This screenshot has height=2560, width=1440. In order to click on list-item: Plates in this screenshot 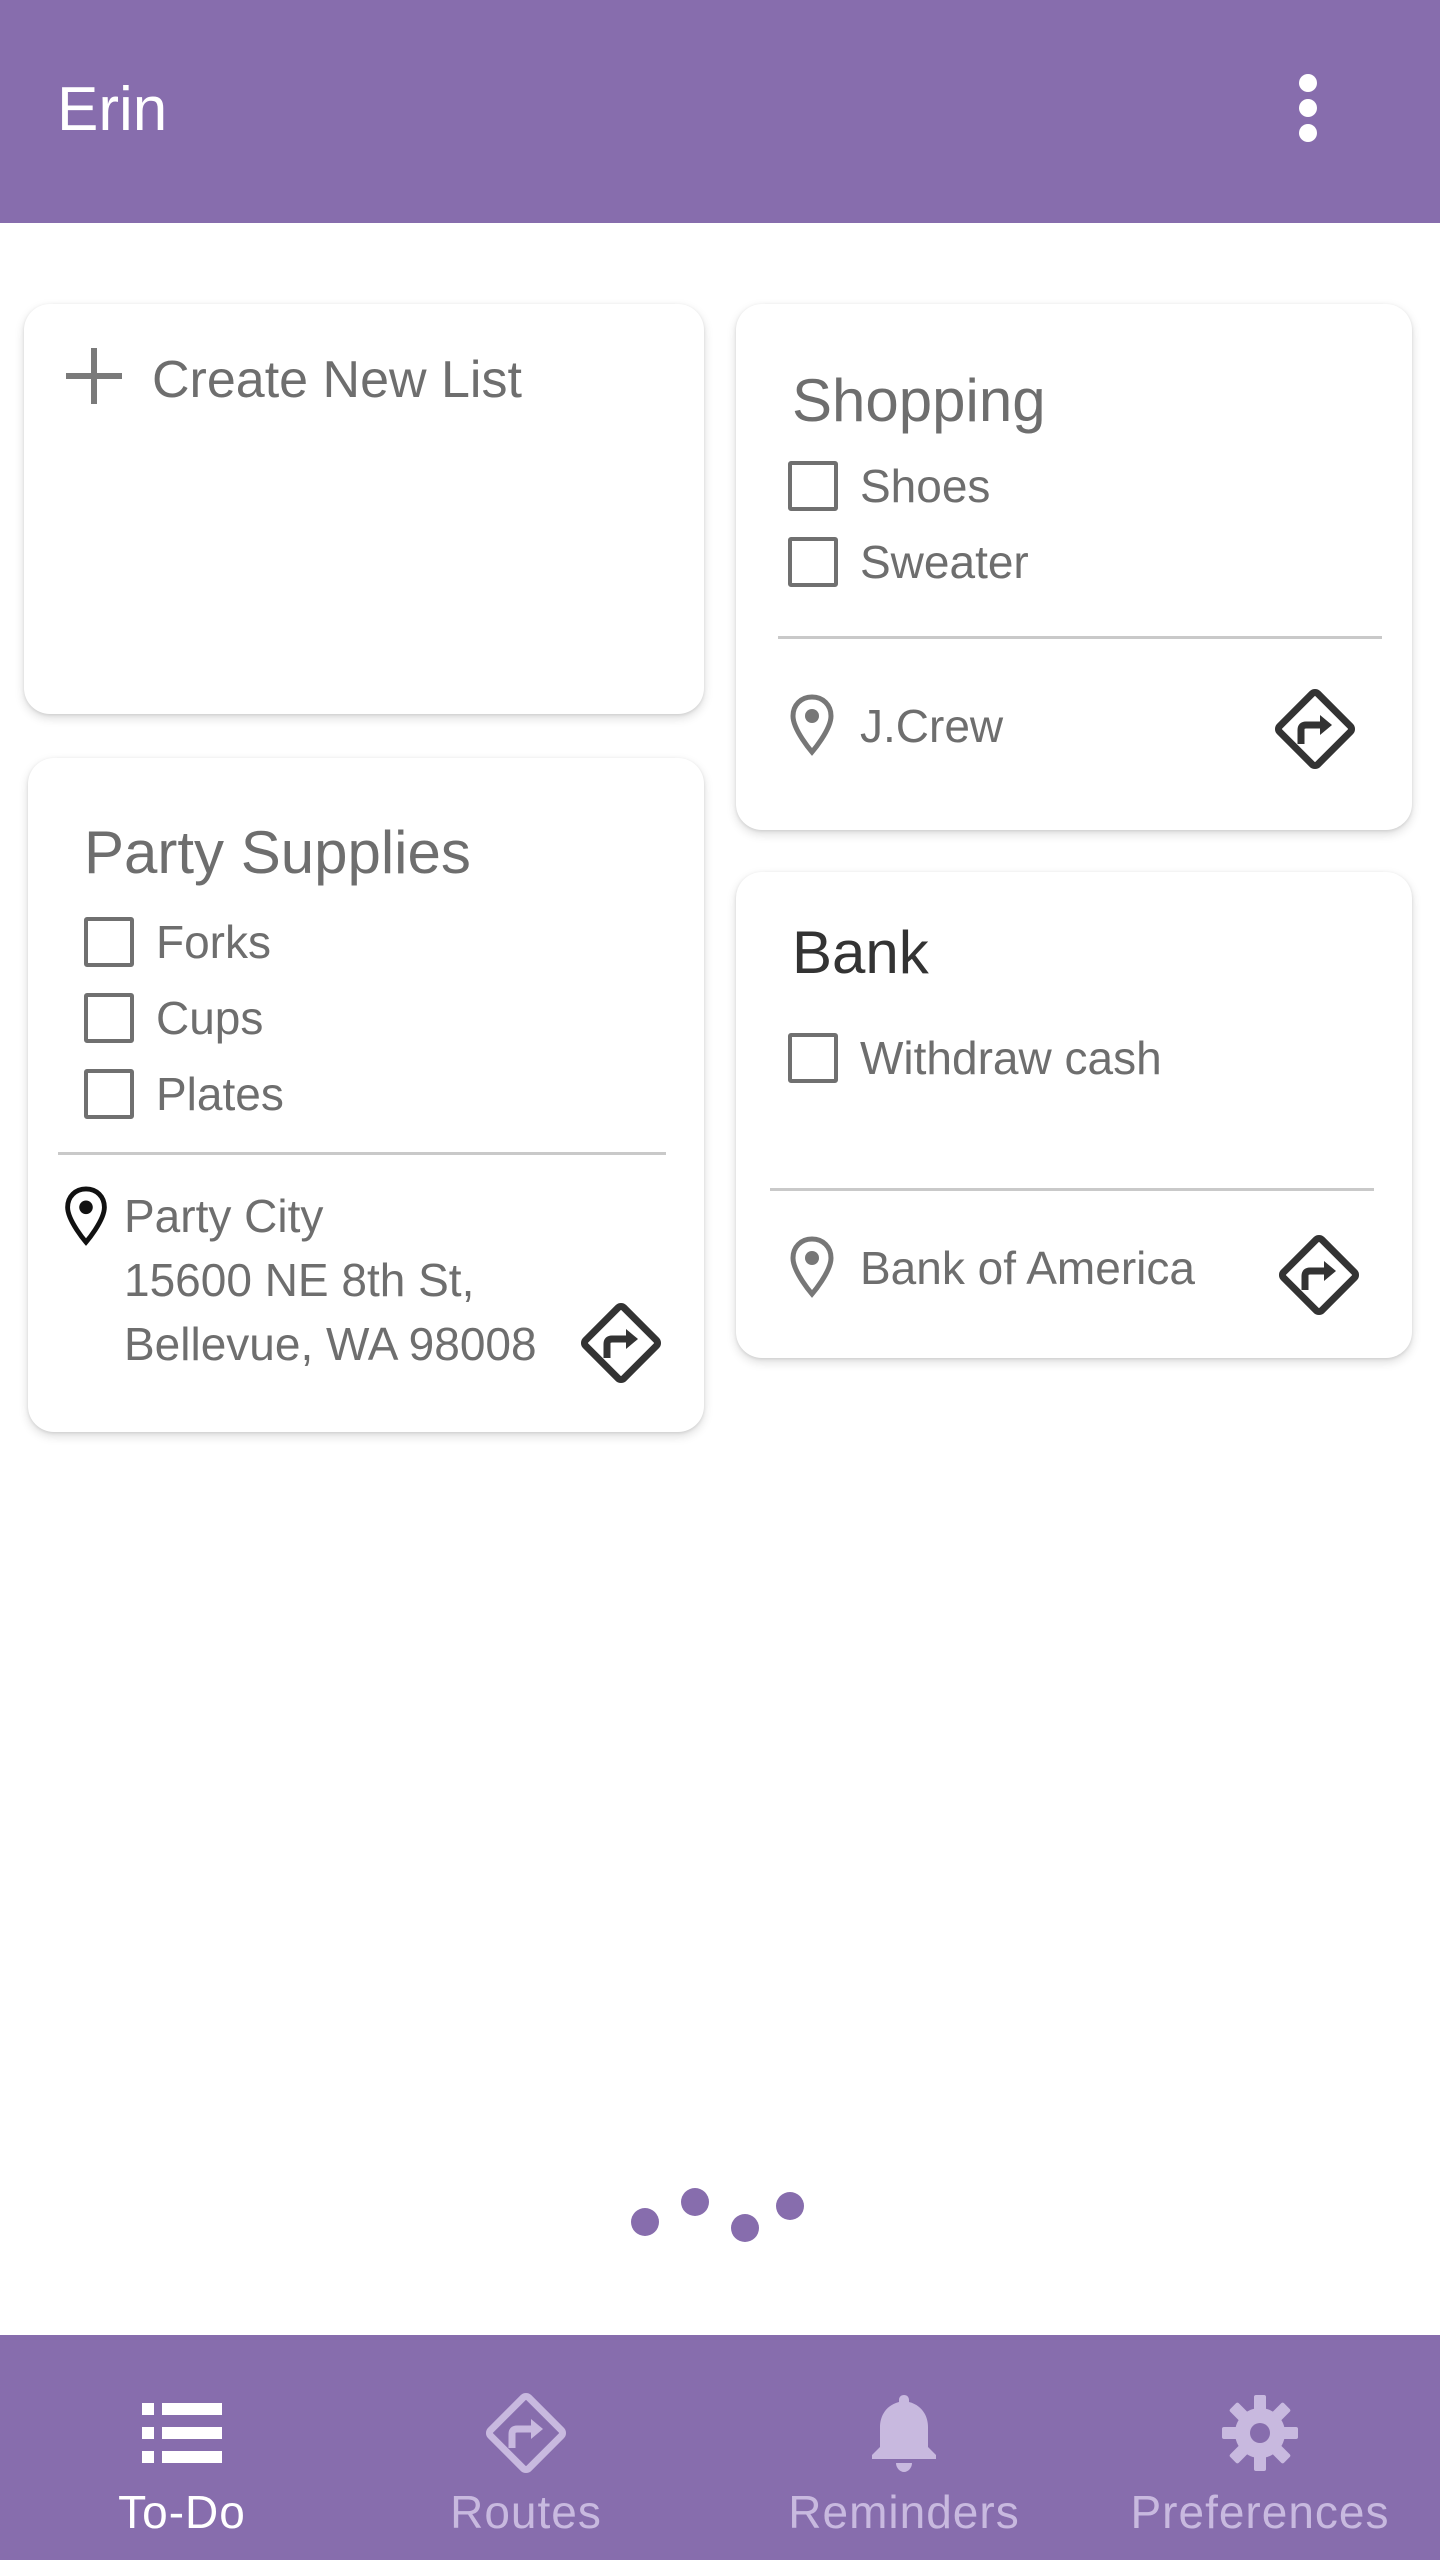, I will do `click(184, 1094)`.